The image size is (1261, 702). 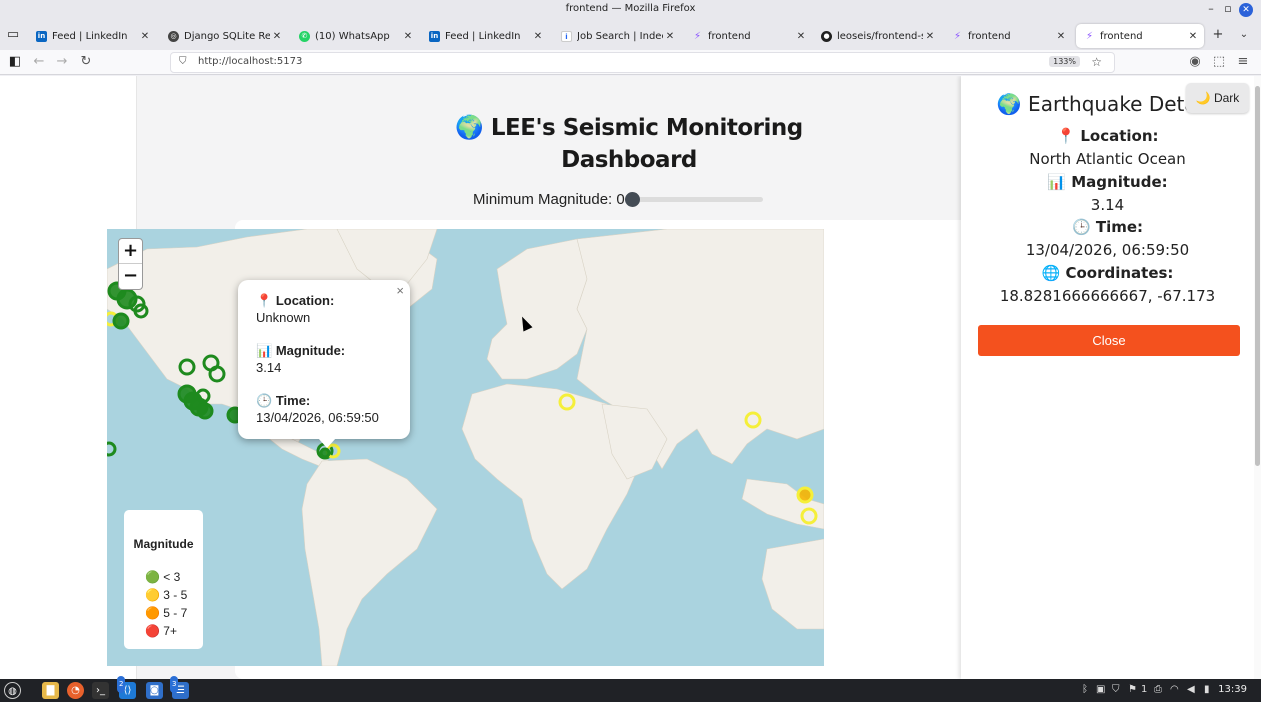 I want to click on back-icon: ←, so click(x=39, y=61).